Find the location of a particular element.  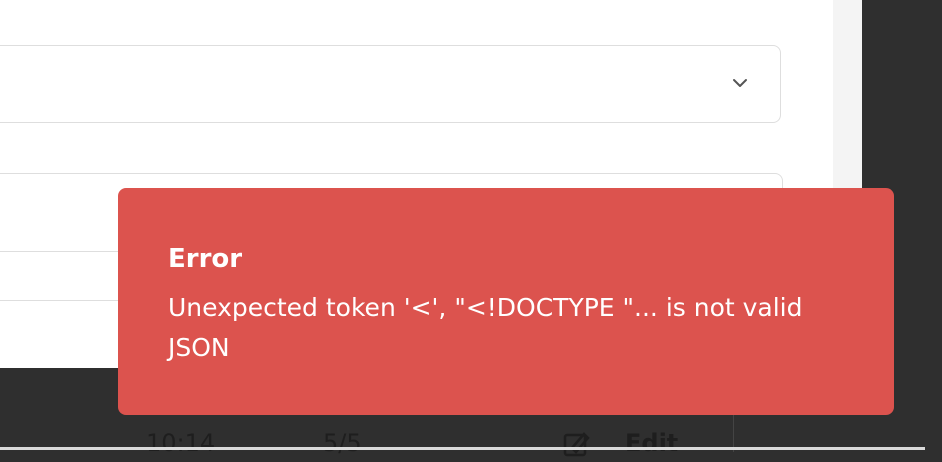

dropdown-select is located at coordinates (390, 84).